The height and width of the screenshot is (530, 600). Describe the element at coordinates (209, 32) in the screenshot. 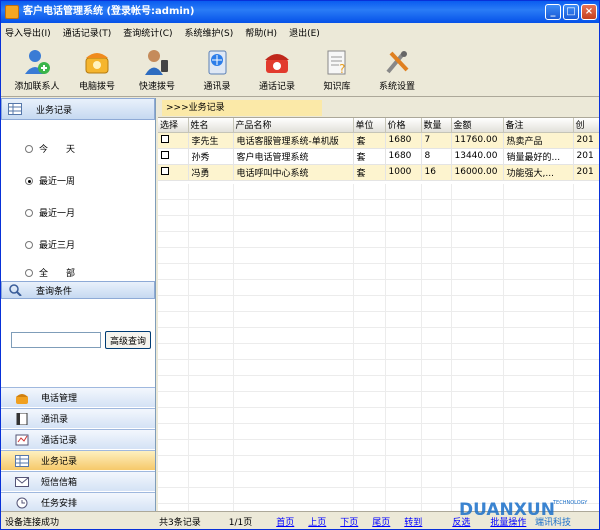

I see `menu-system: 系统维护(S)` at that location.